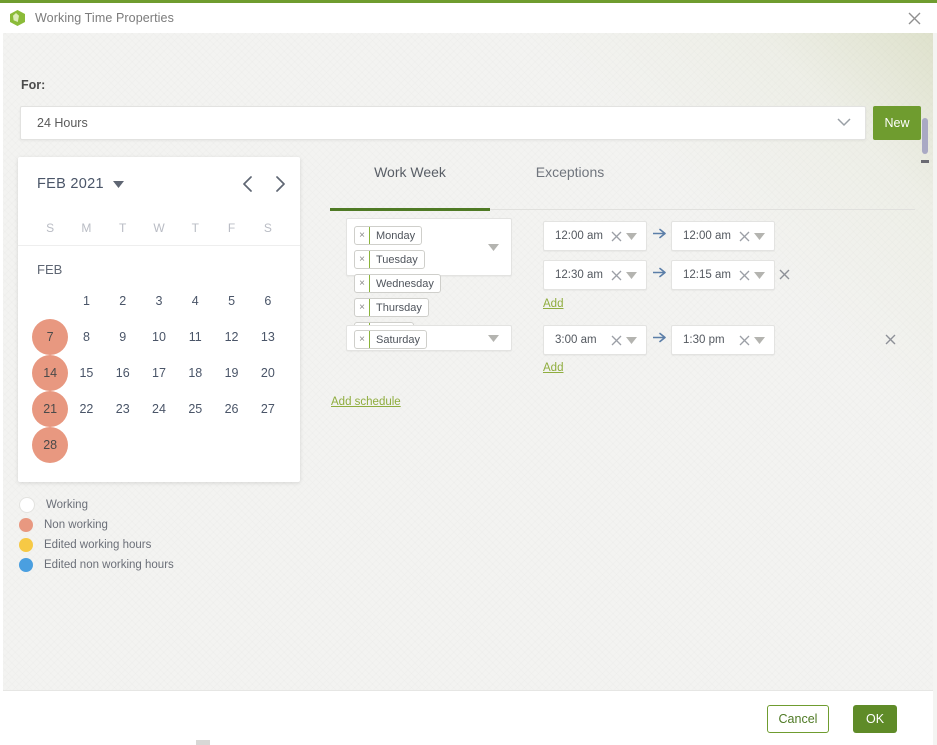 This screenshot has width=937, height=745. Describe the element at coordinates (844, 123) in the screenshot. I see `chevron-down-icon` at that location.